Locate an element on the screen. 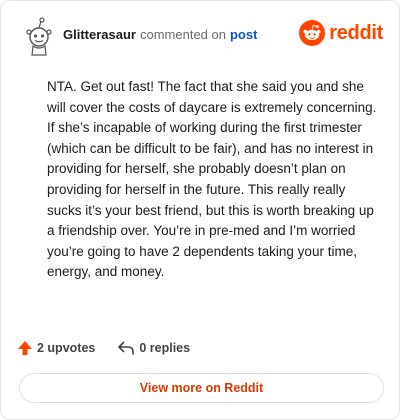  replies-button: 0 replies is located at coordinates (153, 348).